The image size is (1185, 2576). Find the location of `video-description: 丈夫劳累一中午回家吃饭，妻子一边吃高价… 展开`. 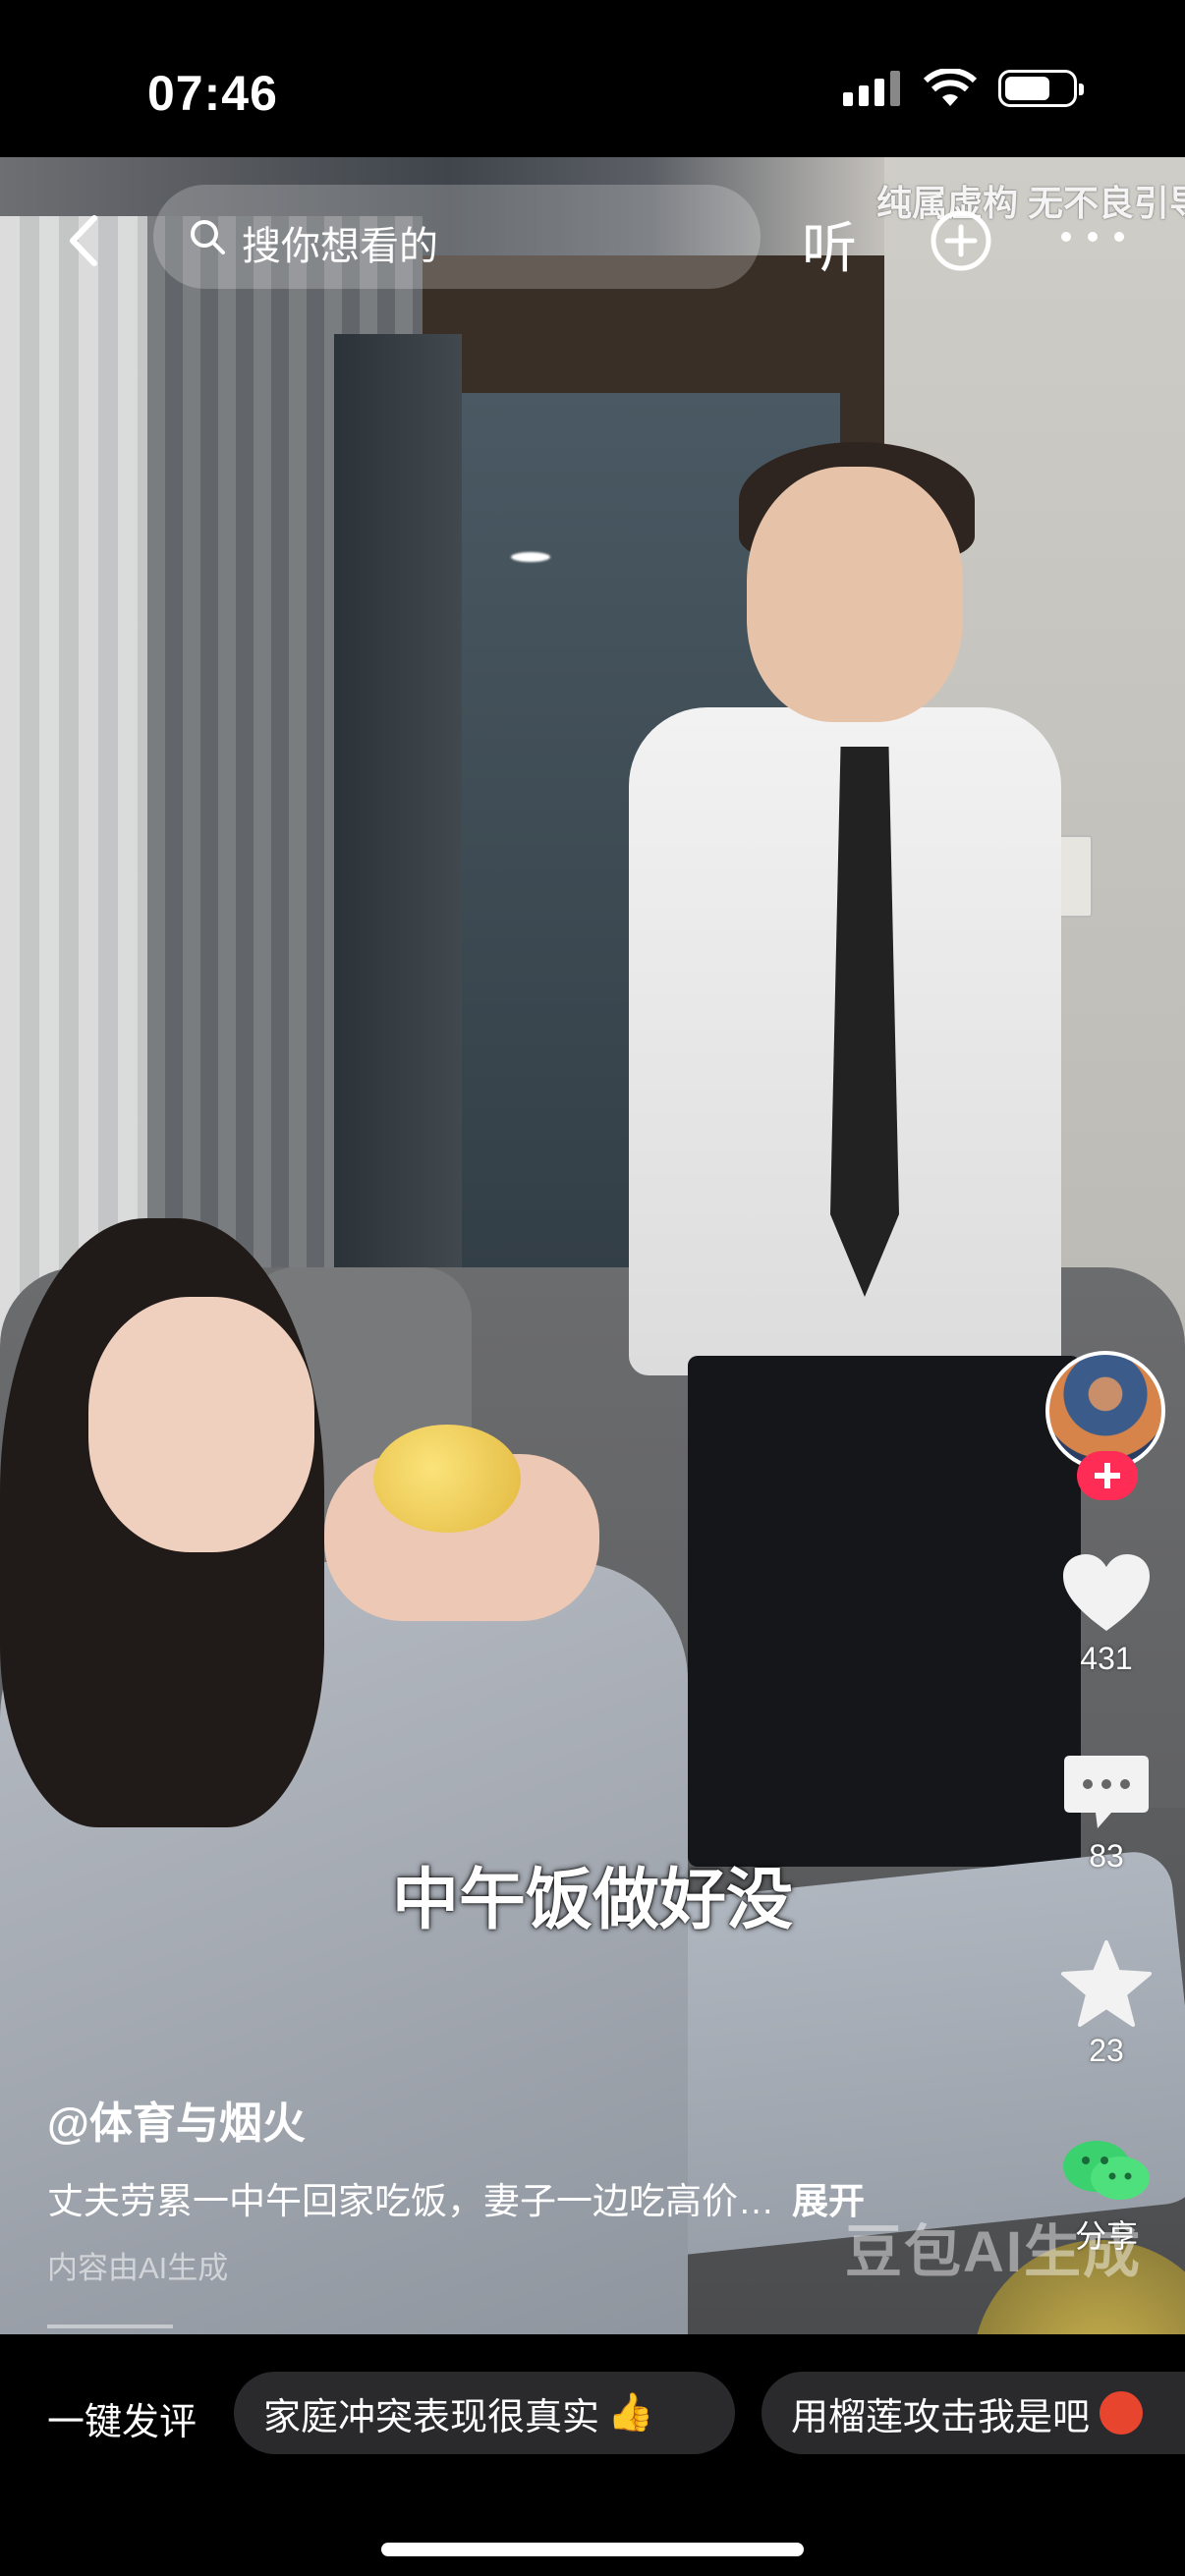

video-description: 丈夫劳累一中午回家吃饭，妻子一边吃高价… 展开 is located at coordinates (456, 2197).